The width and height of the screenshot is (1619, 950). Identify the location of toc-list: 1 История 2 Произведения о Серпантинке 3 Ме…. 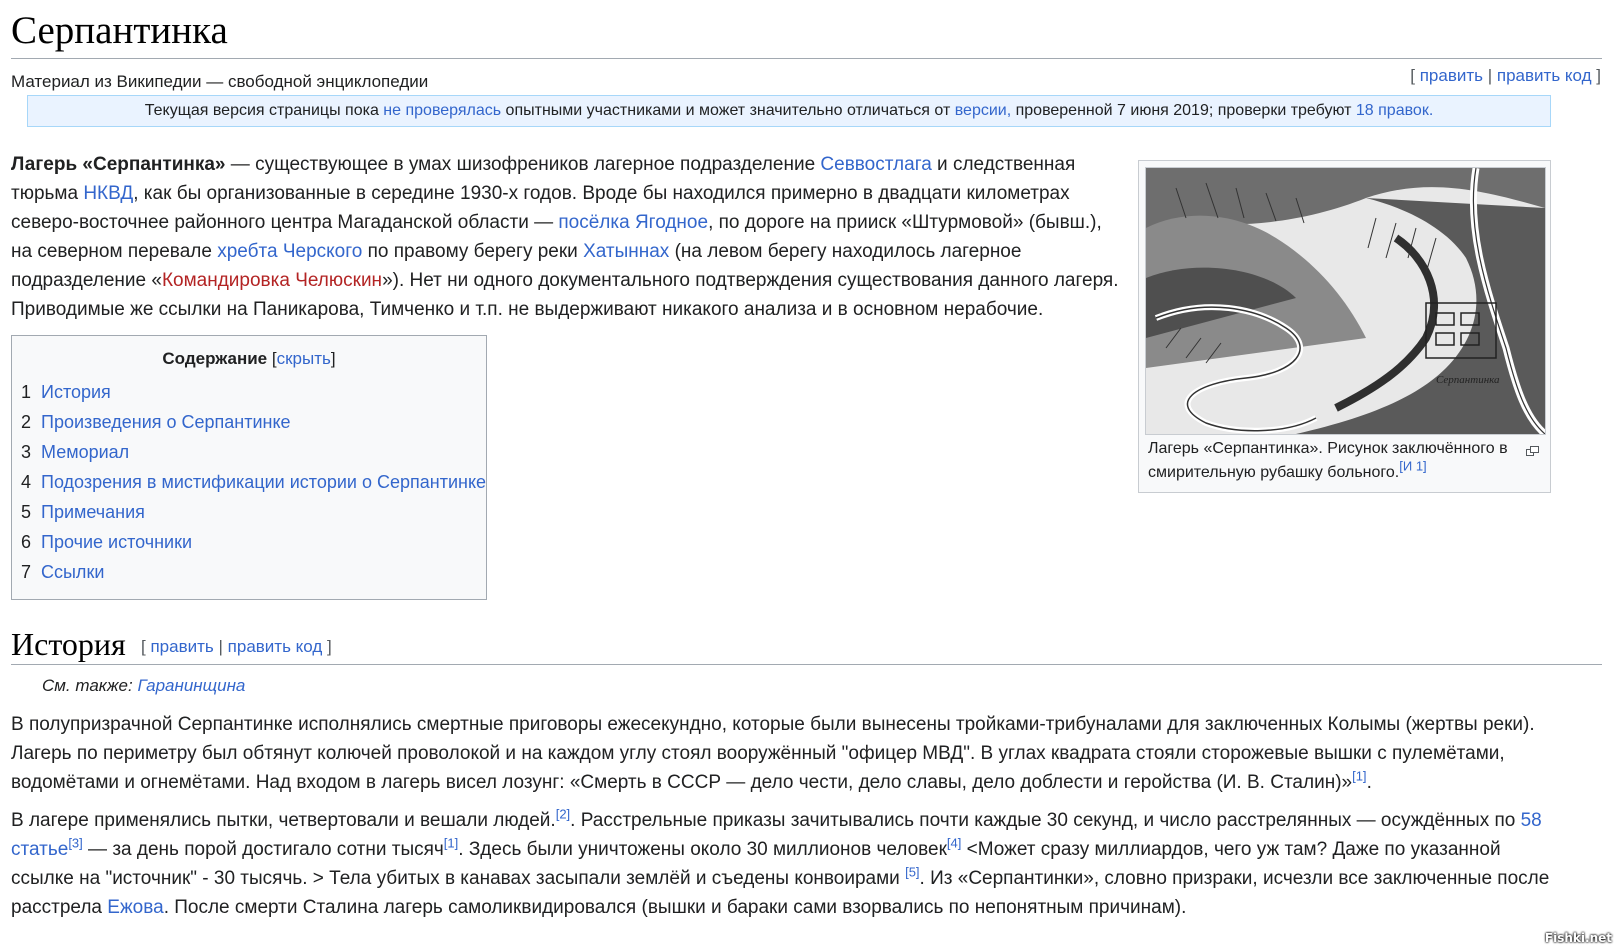
(253, 484).